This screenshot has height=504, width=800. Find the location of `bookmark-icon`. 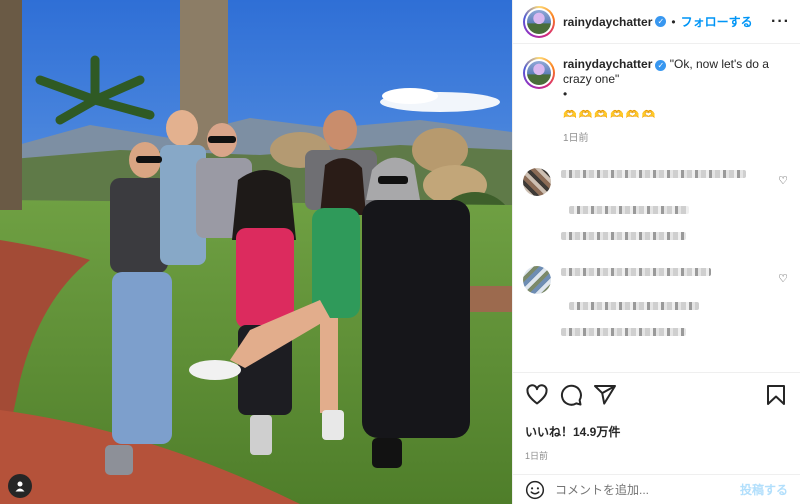

bookmark-icon is located at coordinates (776, 395).